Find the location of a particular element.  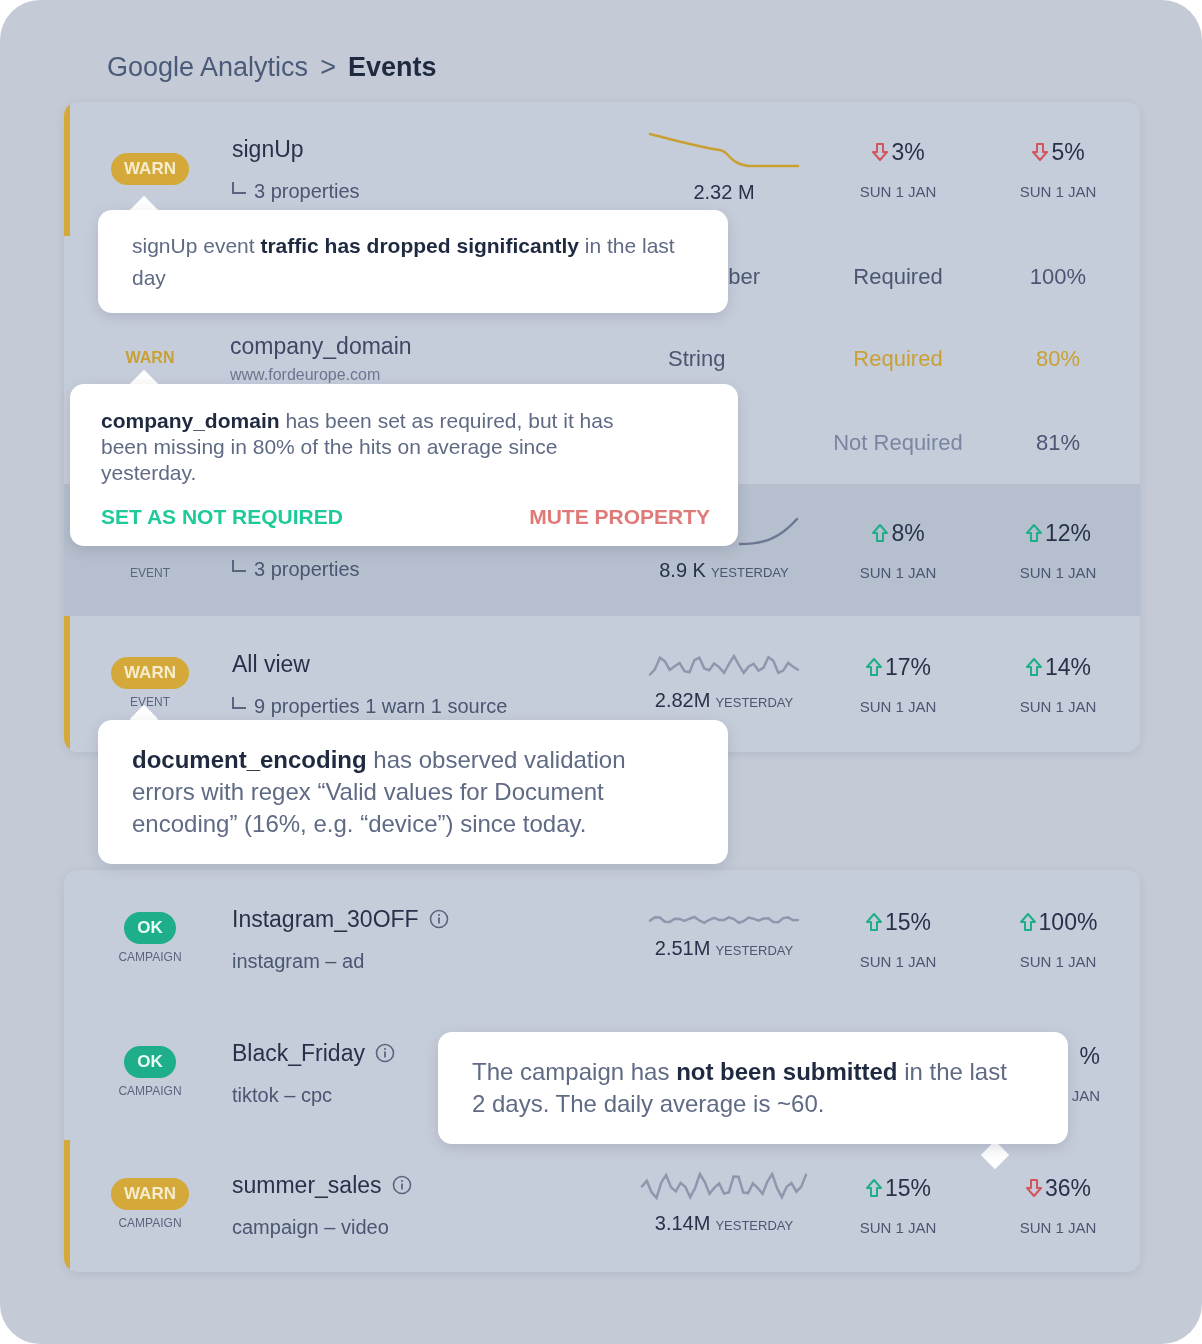

change-value: 3% is located at coordinates (908, 152).